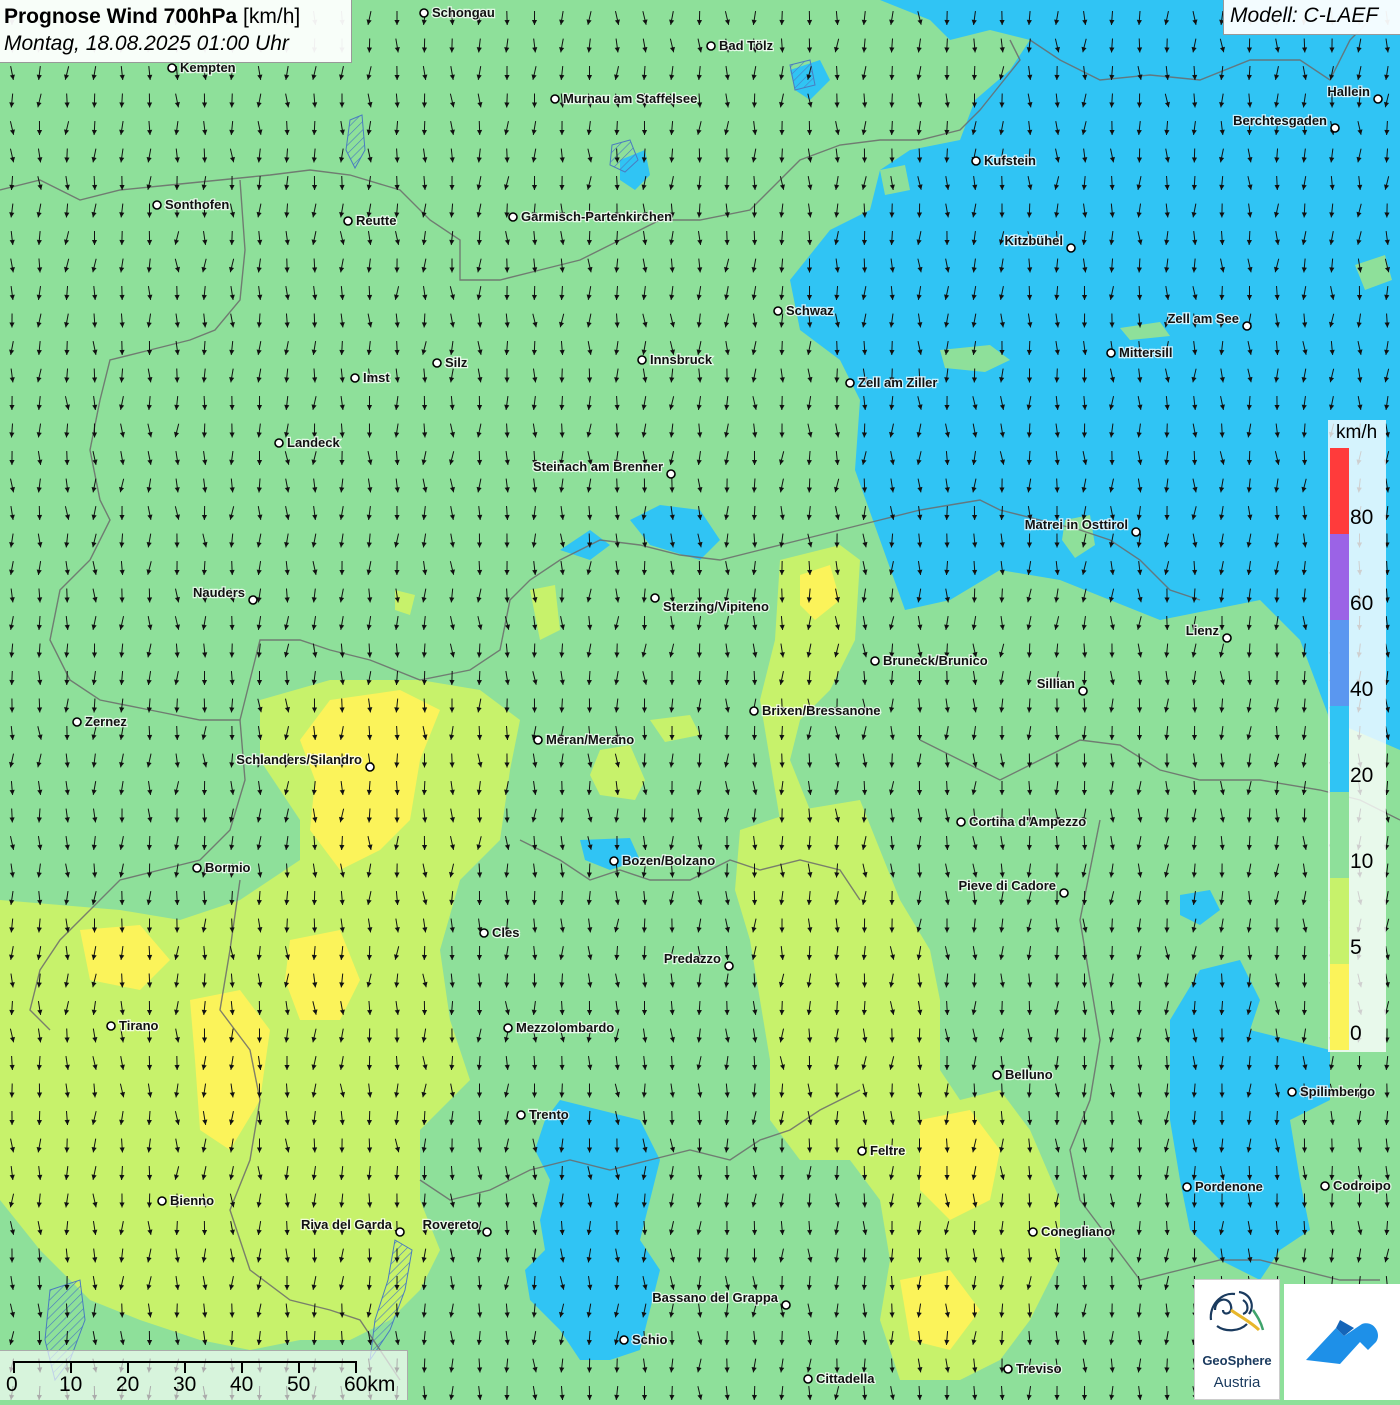 This screenshot has height=1405, width=1400. What do you see at coordinates (1223, 1186) in the screenshot?
I see `city-marker: Pordenone` at bounding box center [1223, 1186].